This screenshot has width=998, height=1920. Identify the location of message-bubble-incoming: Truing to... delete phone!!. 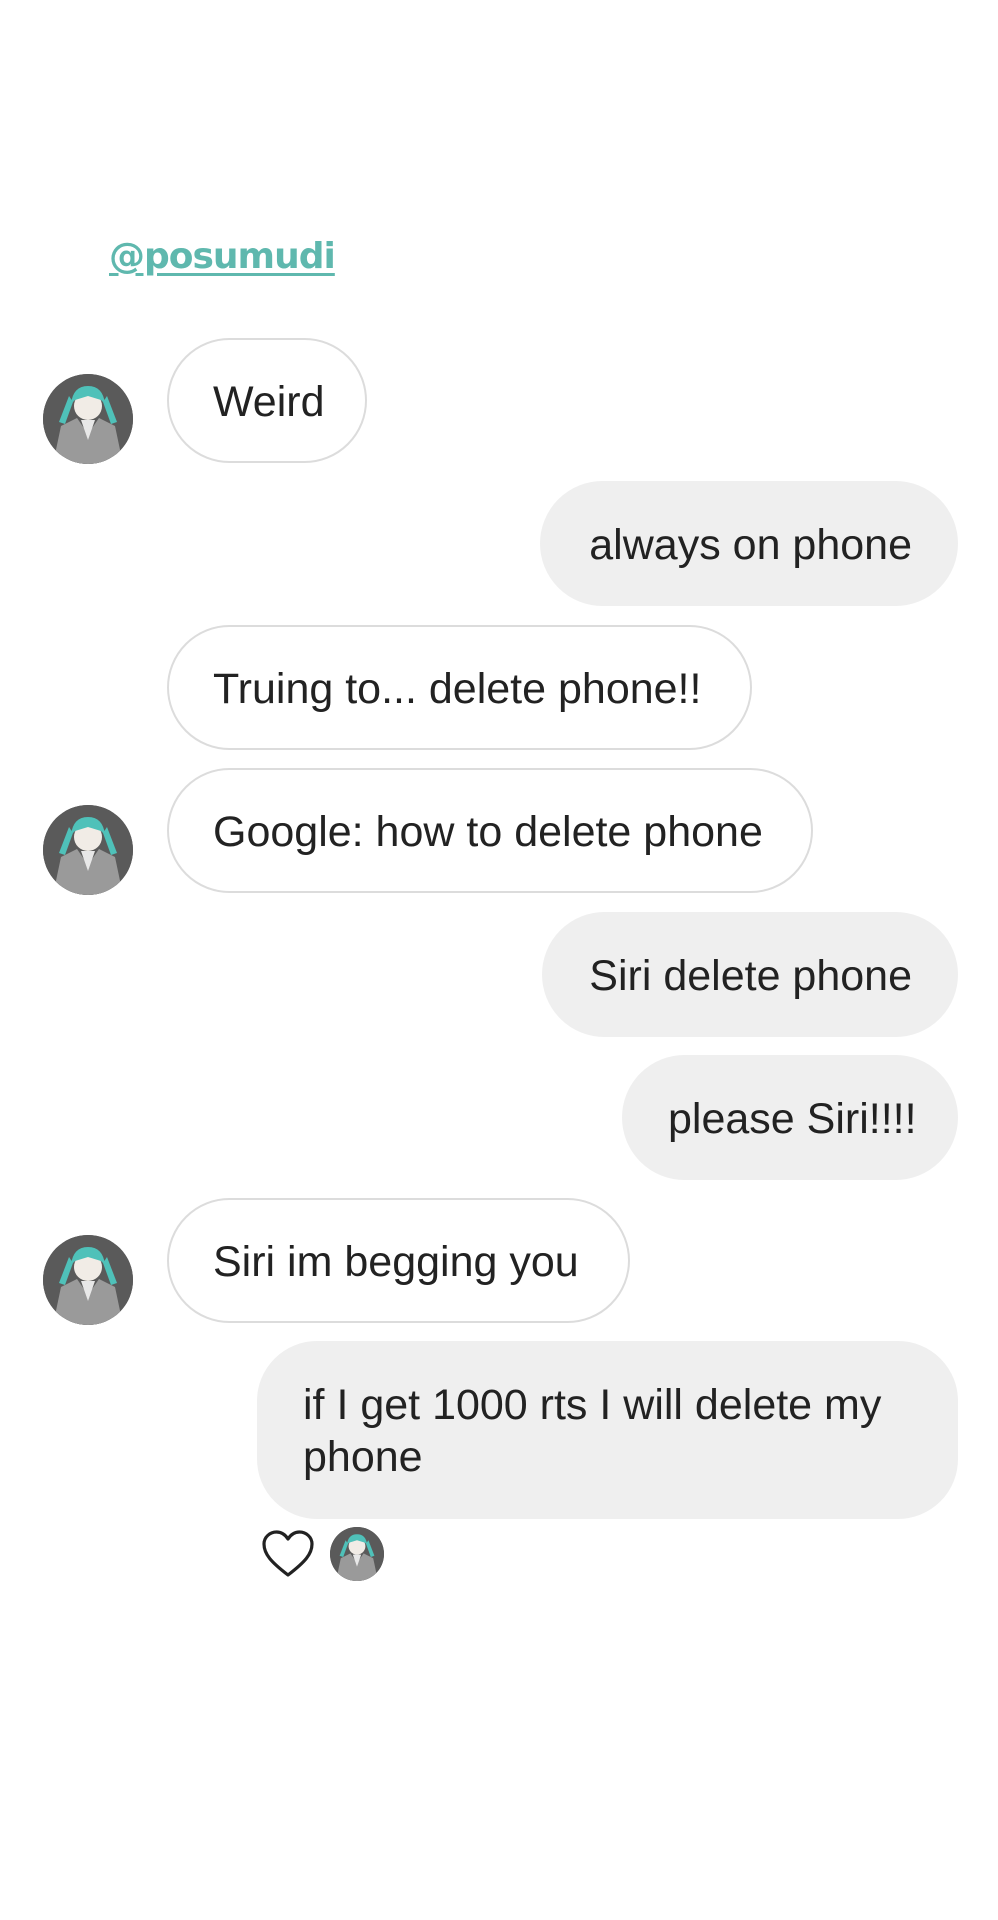
(459, 687).